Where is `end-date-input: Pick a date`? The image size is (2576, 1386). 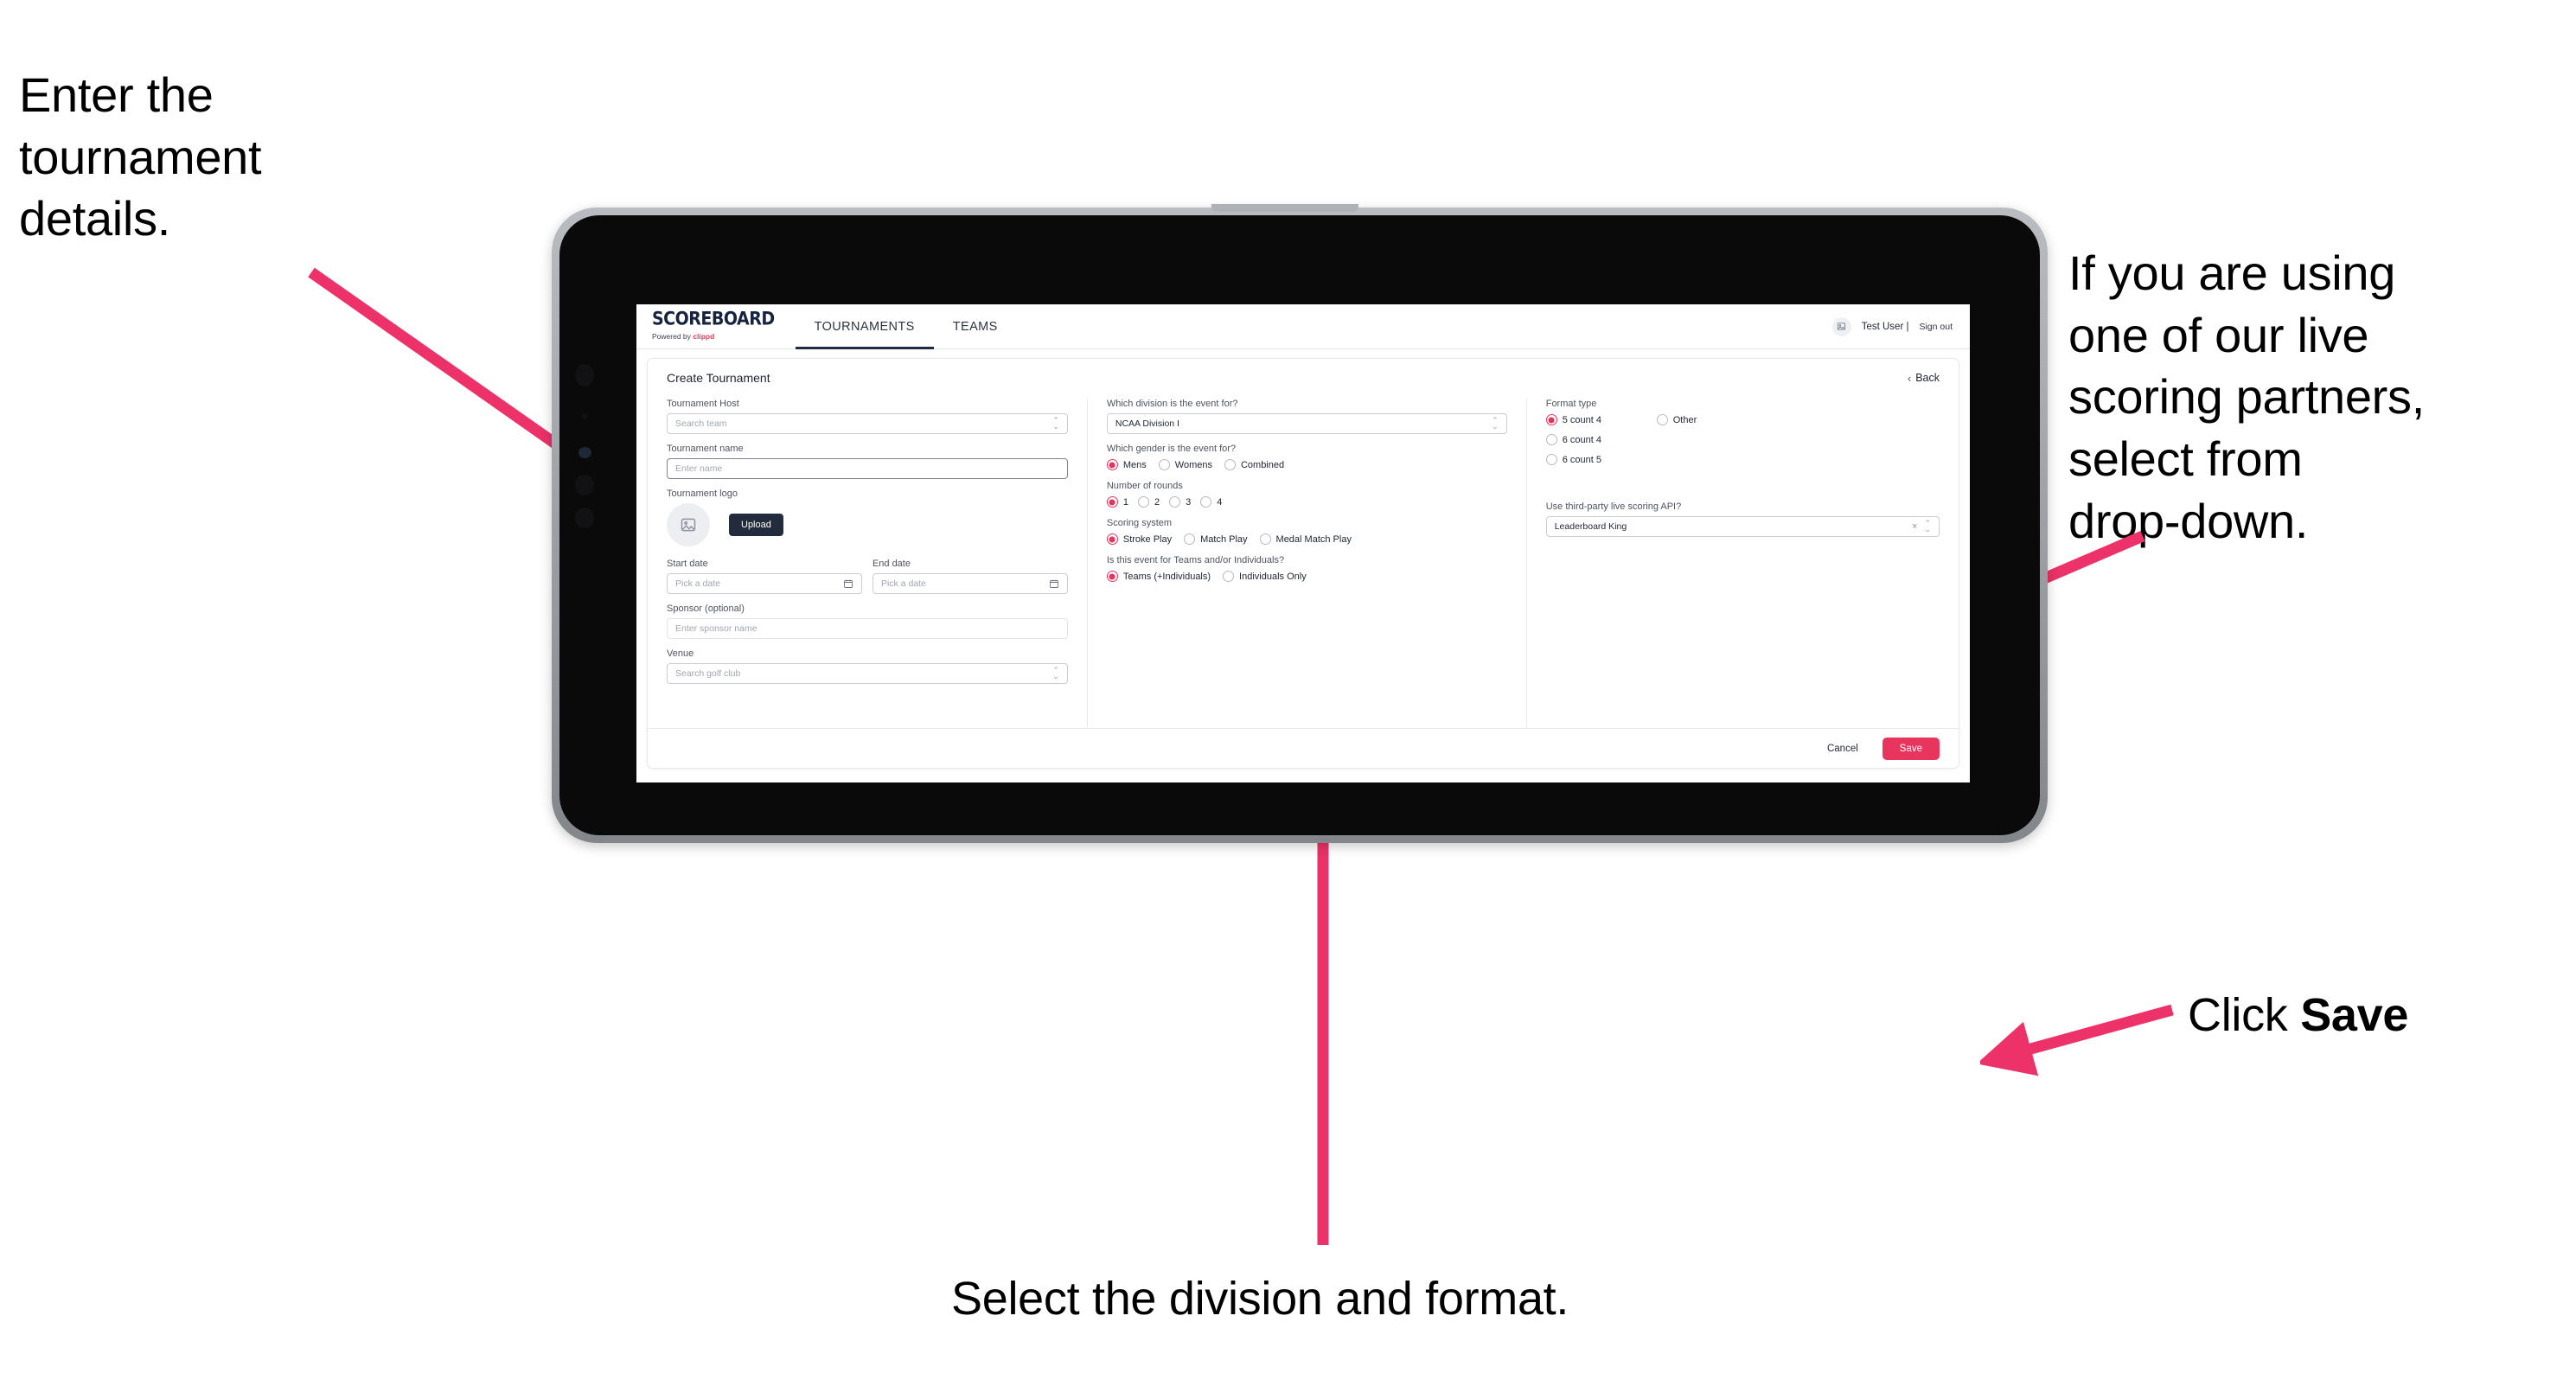
end-date-input: Pick a date is located at coordinates (970, 583).